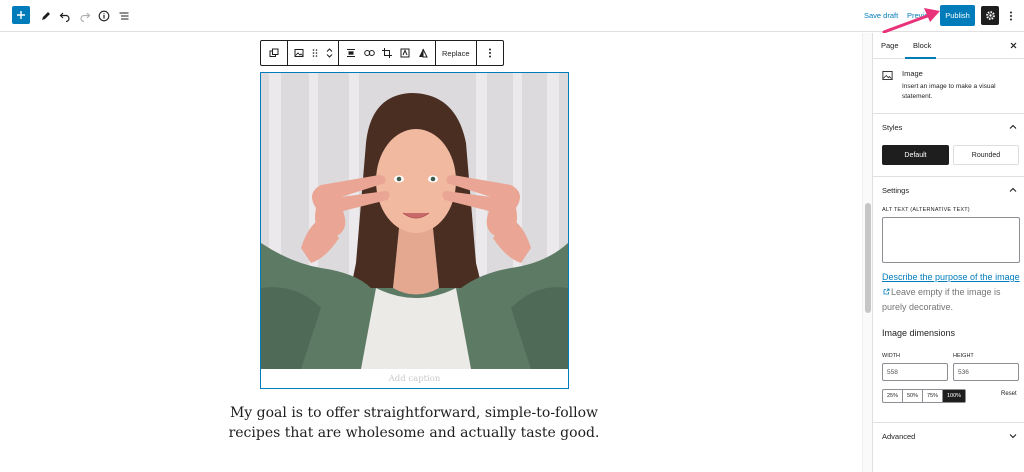 This screenshot has height=472, width=1024. I want to click on style-default-option: Default, so click(915, 155).